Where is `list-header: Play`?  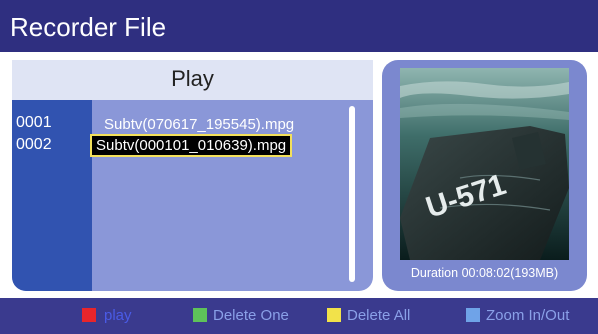 list-header: Play is located at coordinates (192, 80).